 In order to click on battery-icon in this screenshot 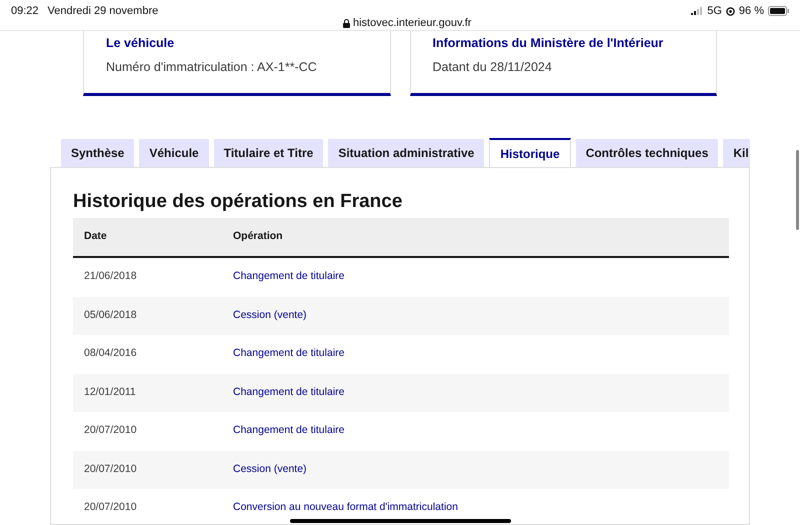, I will do `click(779, 11)`.